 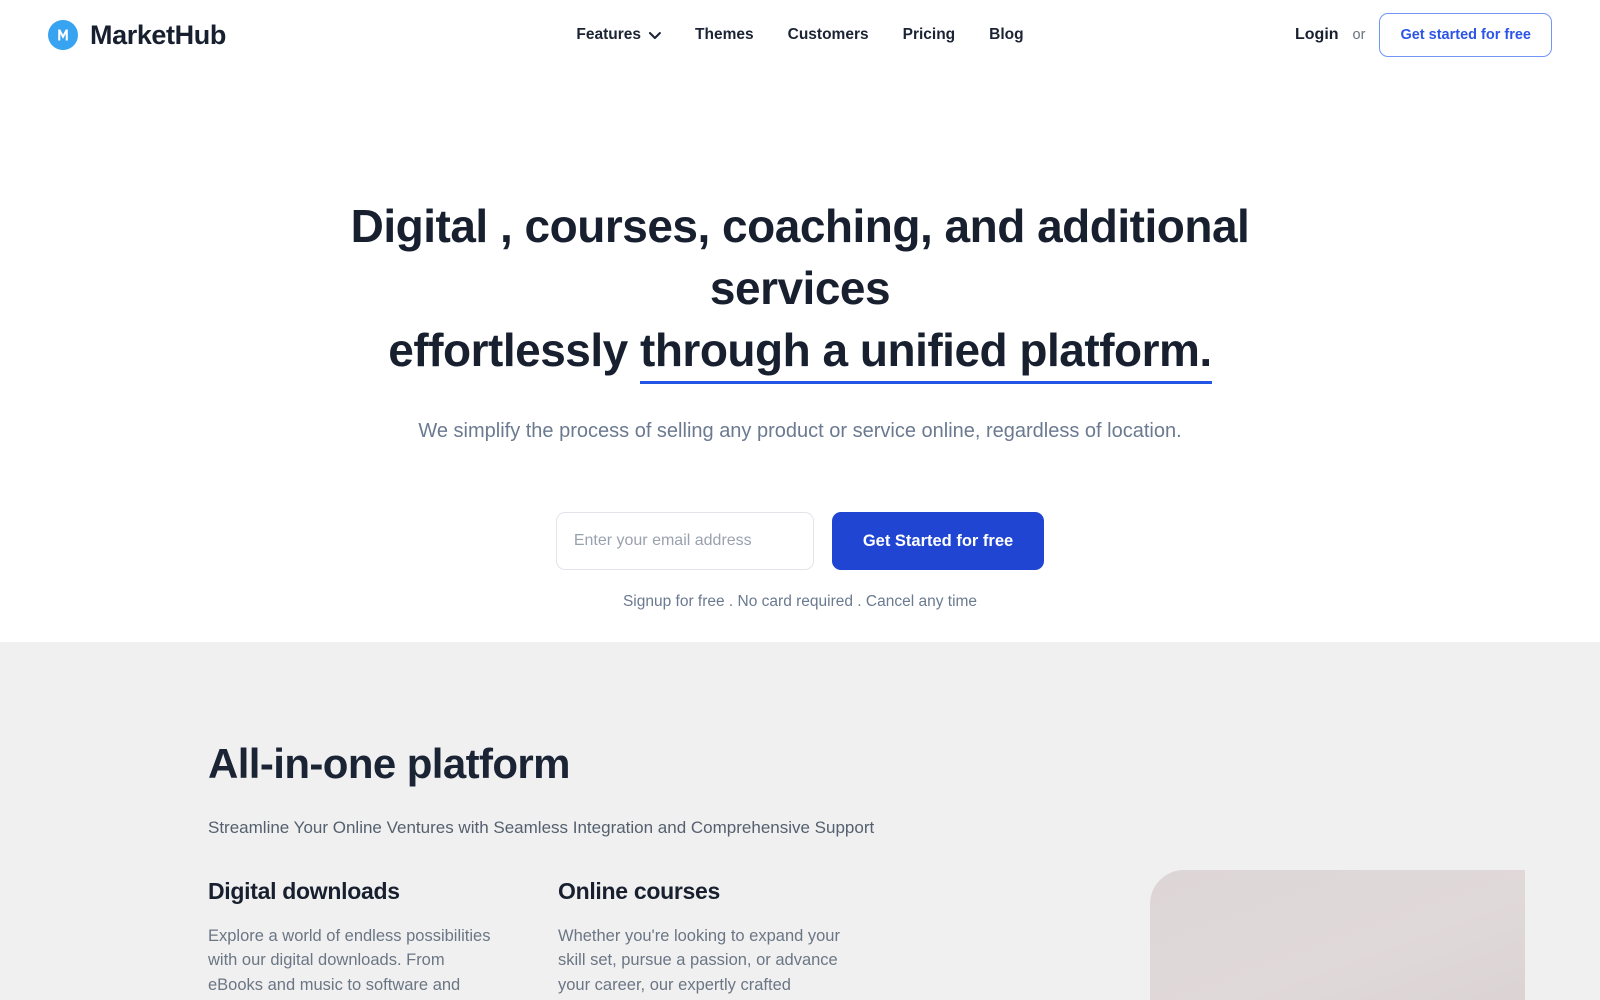 What do you see at coordinates (304, 890) in the screenshot?
I see `feature-heading: Digital downloads` at bounding box center [304, 890].